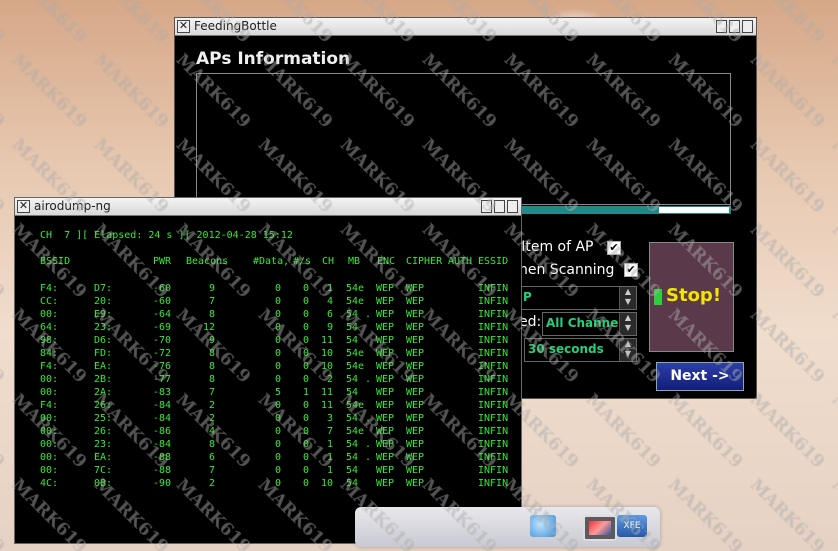 Image resolution: width=838 pixels, height=551 pixels. What do you see at coordinates (268, 354) in the screenshot?
I see `table-row: 84: FD: -72 8 0 0 10 54e WEP WEP INFIN` at bounding box center [268, 354].